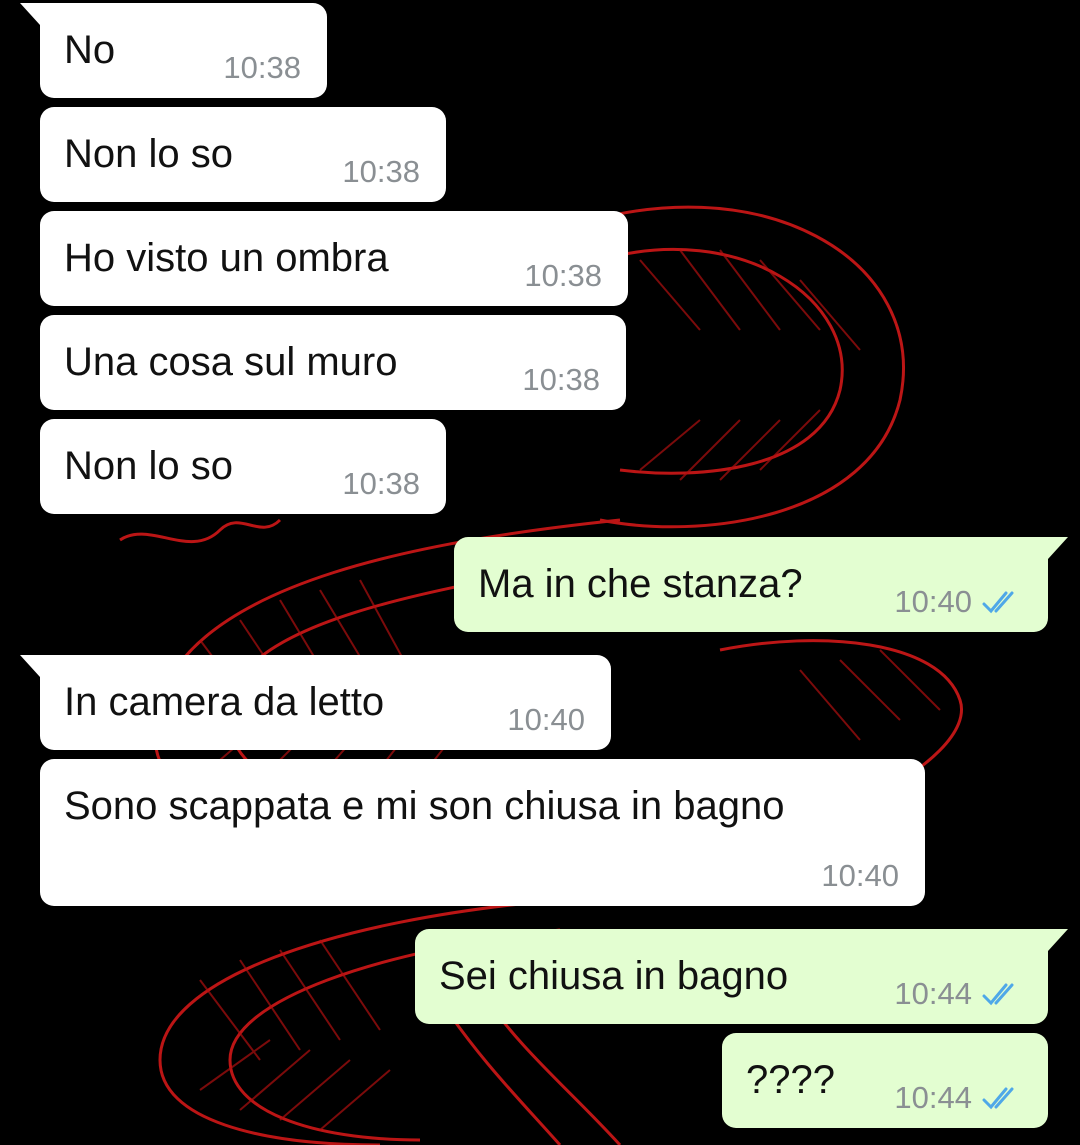 The width and height of the screenshot is (1080, 1145). What do you see at coordinates (761, 584) in the screenshot?
I see `message-bubble-outgoing: Ma in che stanza? 10:40` at bounding box center [761, 584].